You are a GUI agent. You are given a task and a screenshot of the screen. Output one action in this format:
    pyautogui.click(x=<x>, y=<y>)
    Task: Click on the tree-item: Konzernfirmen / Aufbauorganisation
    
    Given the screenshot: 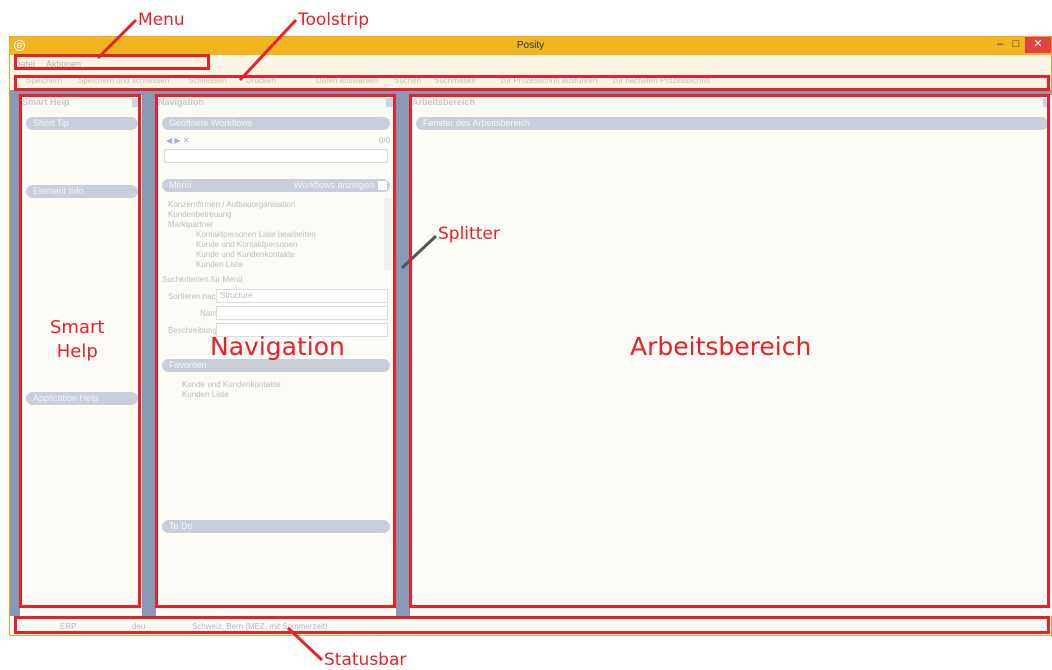 What is the action you would take?
    pyautogui.click(x=231, y=204)
    